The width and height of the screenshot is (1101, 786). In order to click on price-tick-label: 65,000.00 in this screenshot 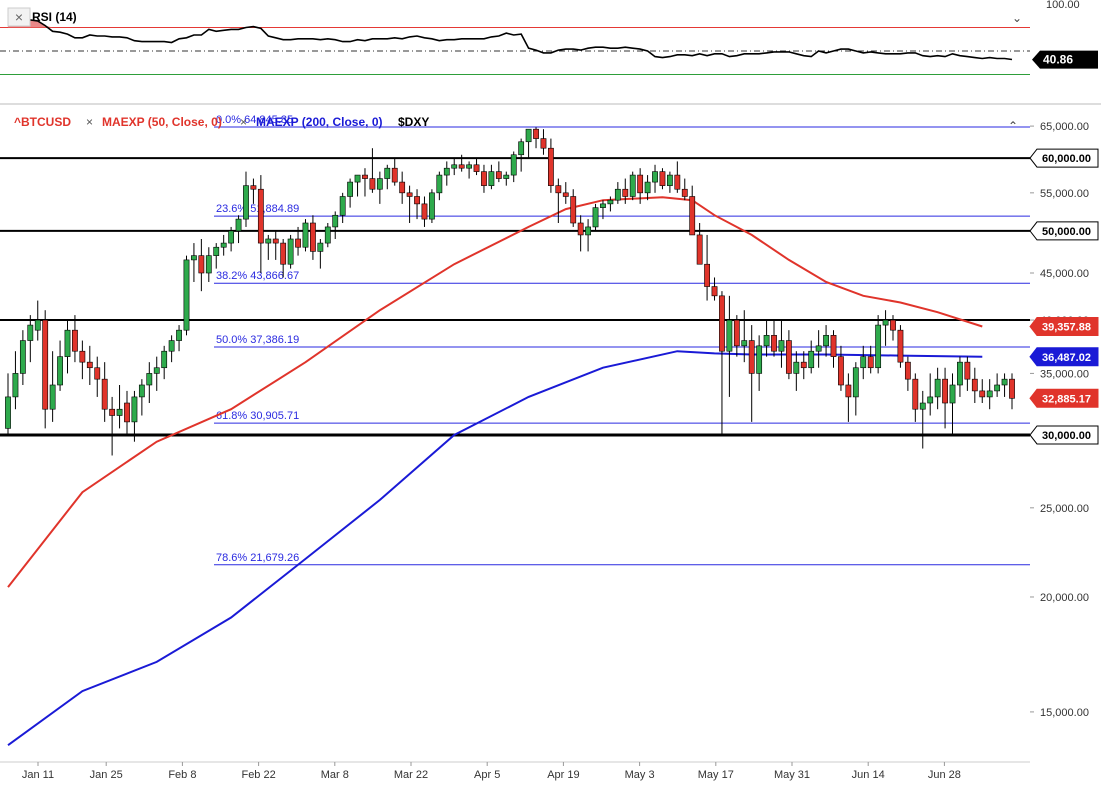, I will do `click(1064, 127)`.